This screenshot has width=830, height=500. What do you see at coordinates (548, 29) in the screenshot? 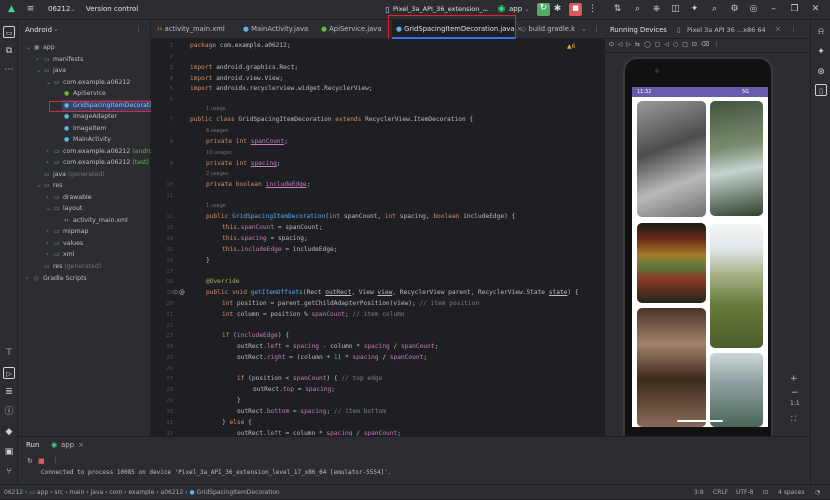
I see `tab-build-gradle: ◇ build.gradle.k` at bounding box center [548, 29].